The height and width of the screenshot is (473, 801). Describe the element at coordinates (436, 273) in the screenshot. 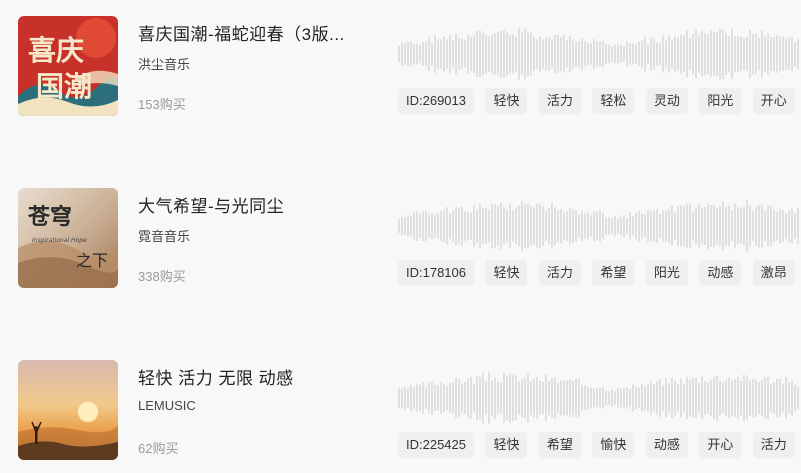

I see `id-tag: ID:178106` at that location.